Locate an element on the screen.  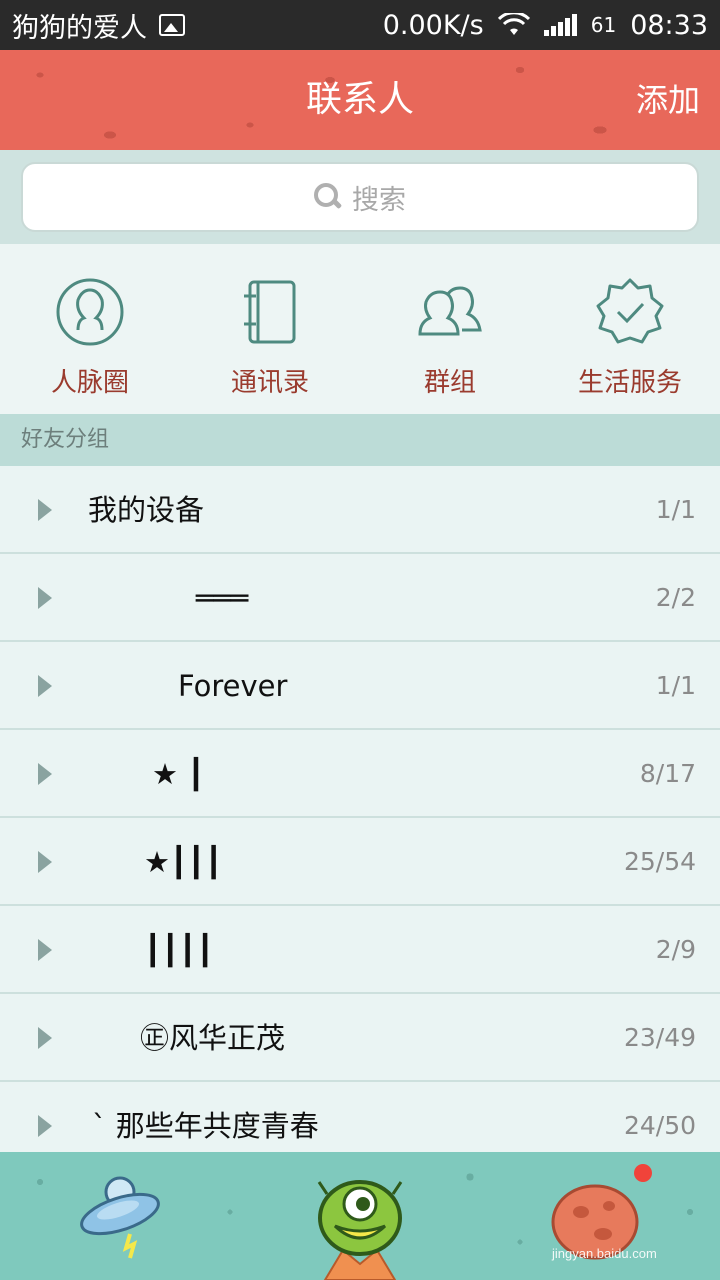
group-people-icon is located at coordinates (450, 311).